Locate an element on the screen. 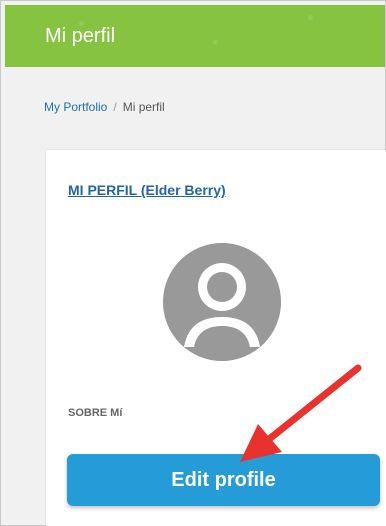 The height and width of the screenshot is (526, 386). breadcrumb-home-link: My Portfolio is located at coordinates (75, 107).